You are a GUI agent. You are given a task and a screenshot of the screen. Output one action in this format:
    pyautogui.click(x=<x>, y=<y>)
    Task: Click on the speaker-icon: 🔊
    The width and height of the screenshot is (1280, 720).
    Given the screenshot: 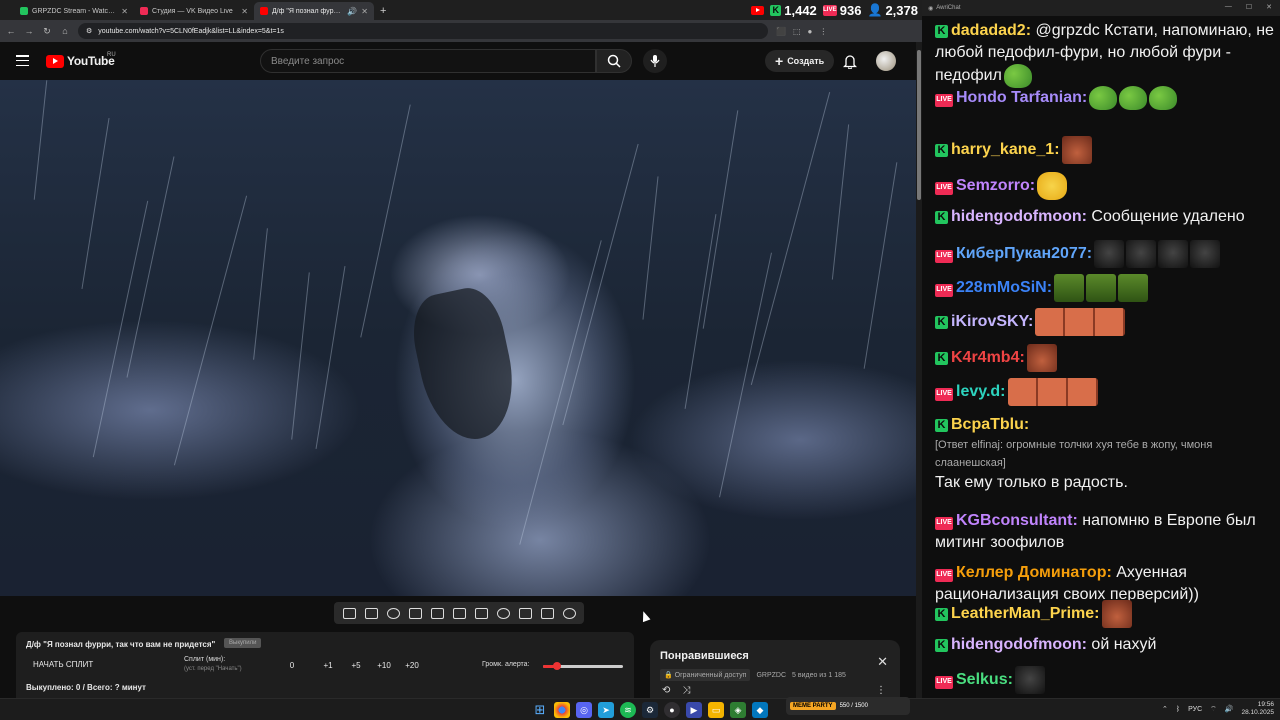 What is the action you would take?
    pyautogui.click(x=352, y=11)
    